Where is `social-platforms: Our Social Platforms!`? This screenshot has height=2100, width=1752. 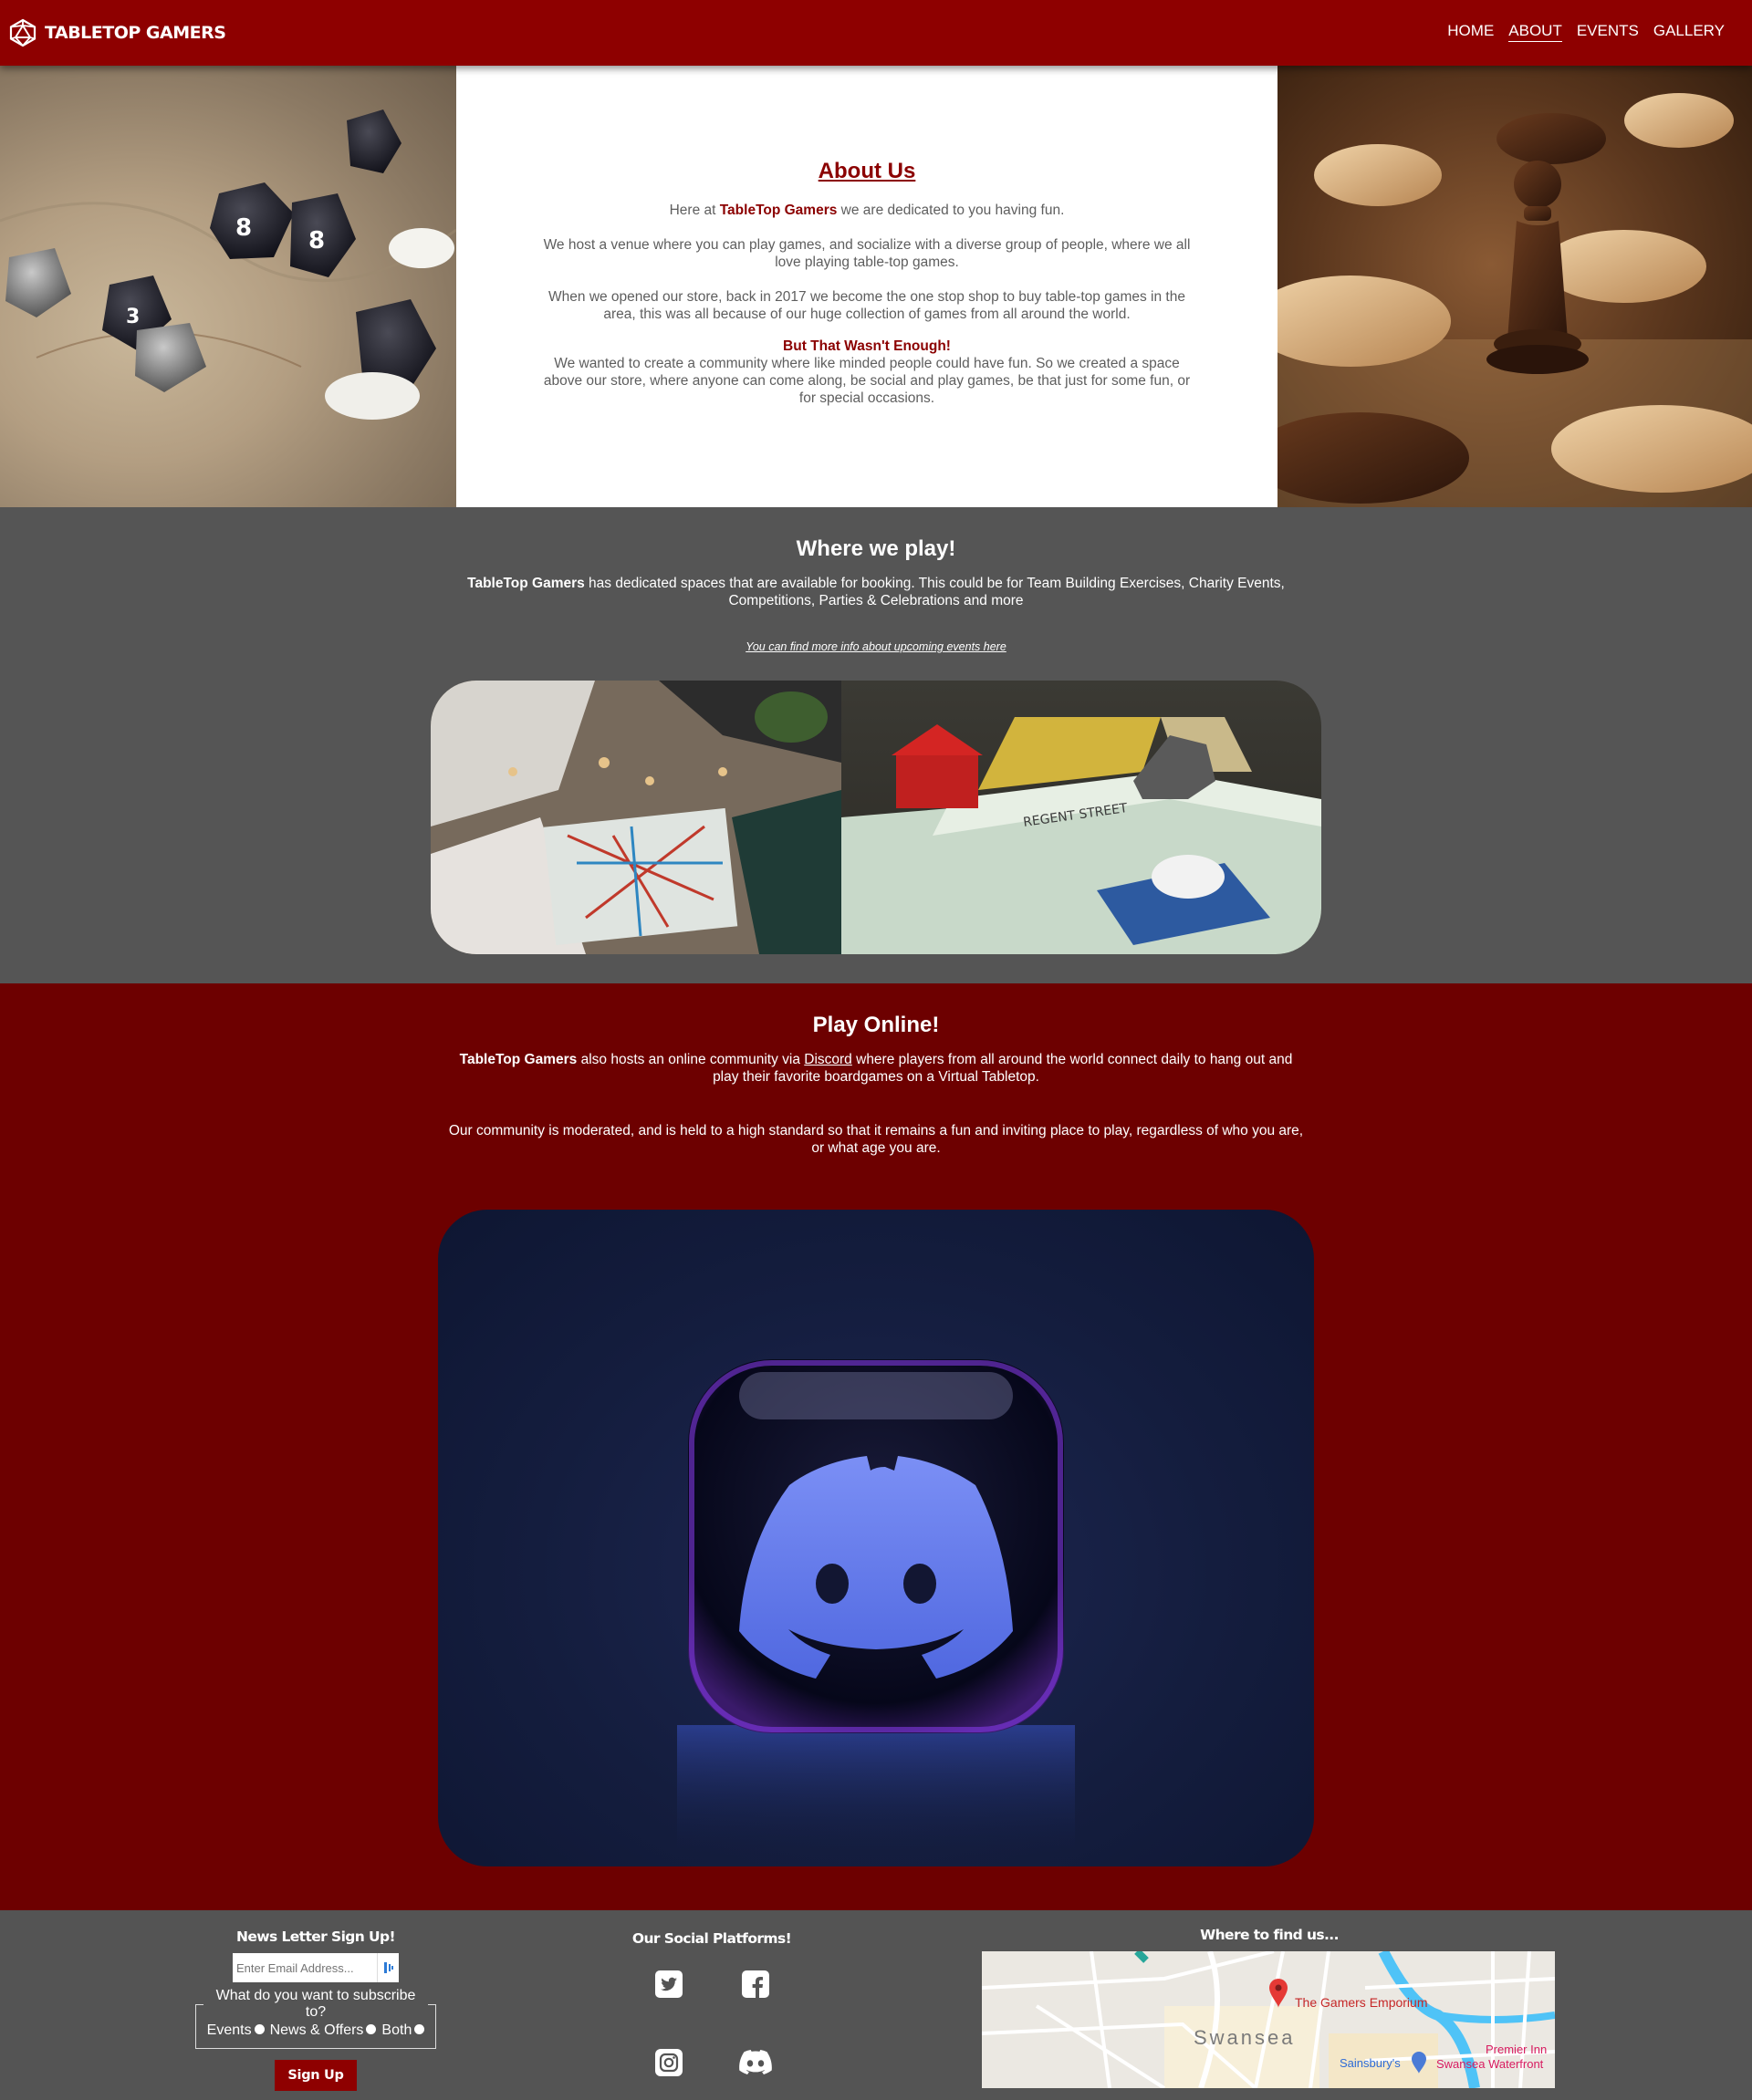 social-platforms: Our Social Platforms! is located at coordinates (711, 2005).